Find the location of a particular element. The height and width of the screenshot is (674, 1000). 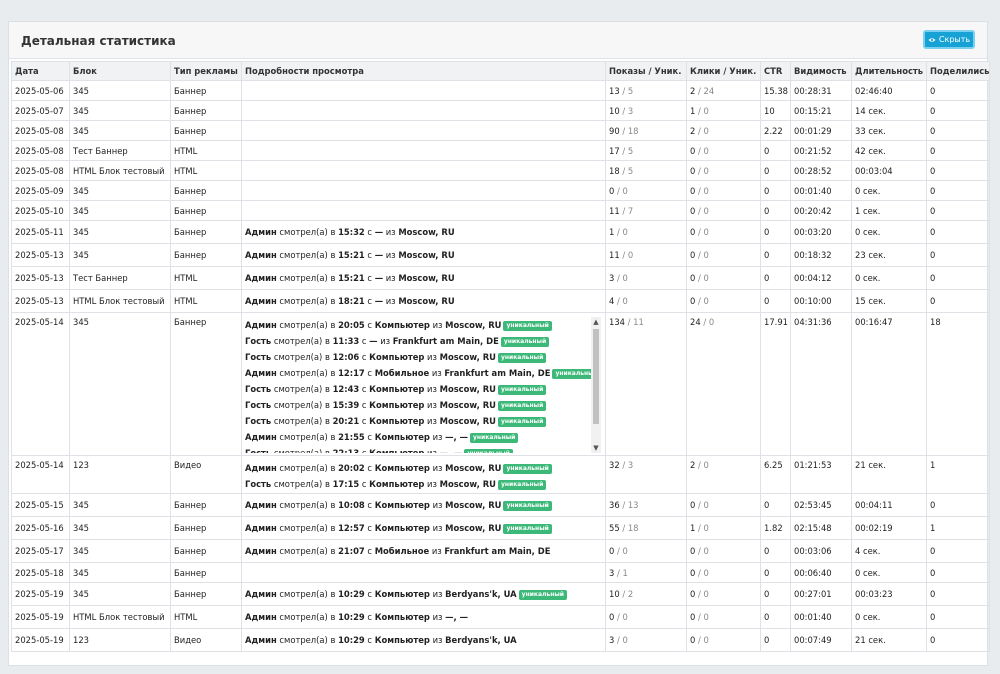

cell-shows-total: 13 is located at coordinates (614, 90).